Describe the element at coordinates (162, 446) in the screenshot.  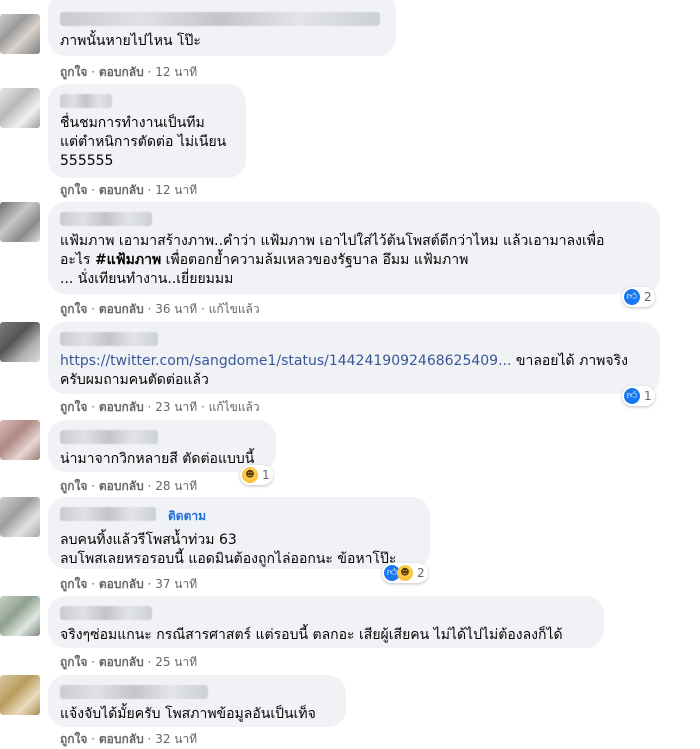
I see `comment-bubble: น่ามาจากวิกหลายสี ตัดต่อแบบนี้` at that location.